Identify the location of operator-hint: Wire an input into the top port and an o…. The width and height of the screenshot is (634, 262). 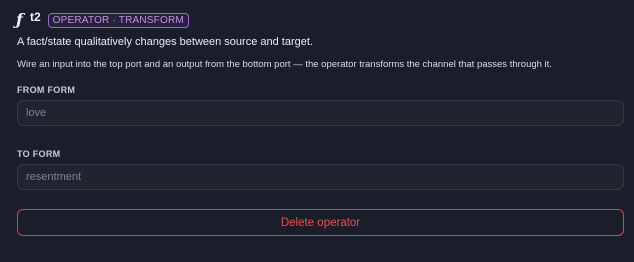
(284, 64).